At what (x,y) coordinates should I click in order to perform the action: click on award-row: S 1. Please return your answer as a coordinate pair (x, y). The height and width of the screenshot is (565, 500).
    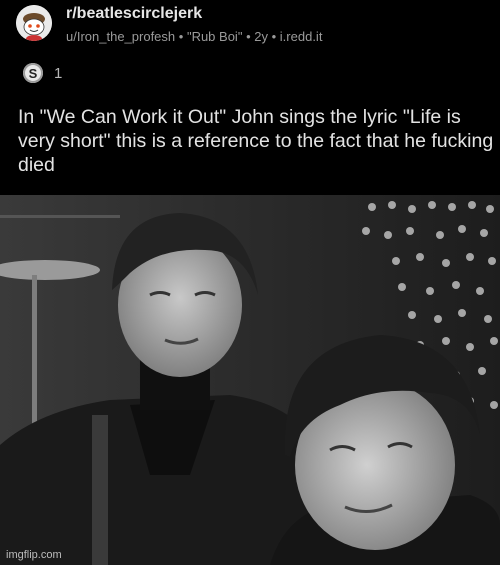
    Looking at the image, I should click on (42, 73).